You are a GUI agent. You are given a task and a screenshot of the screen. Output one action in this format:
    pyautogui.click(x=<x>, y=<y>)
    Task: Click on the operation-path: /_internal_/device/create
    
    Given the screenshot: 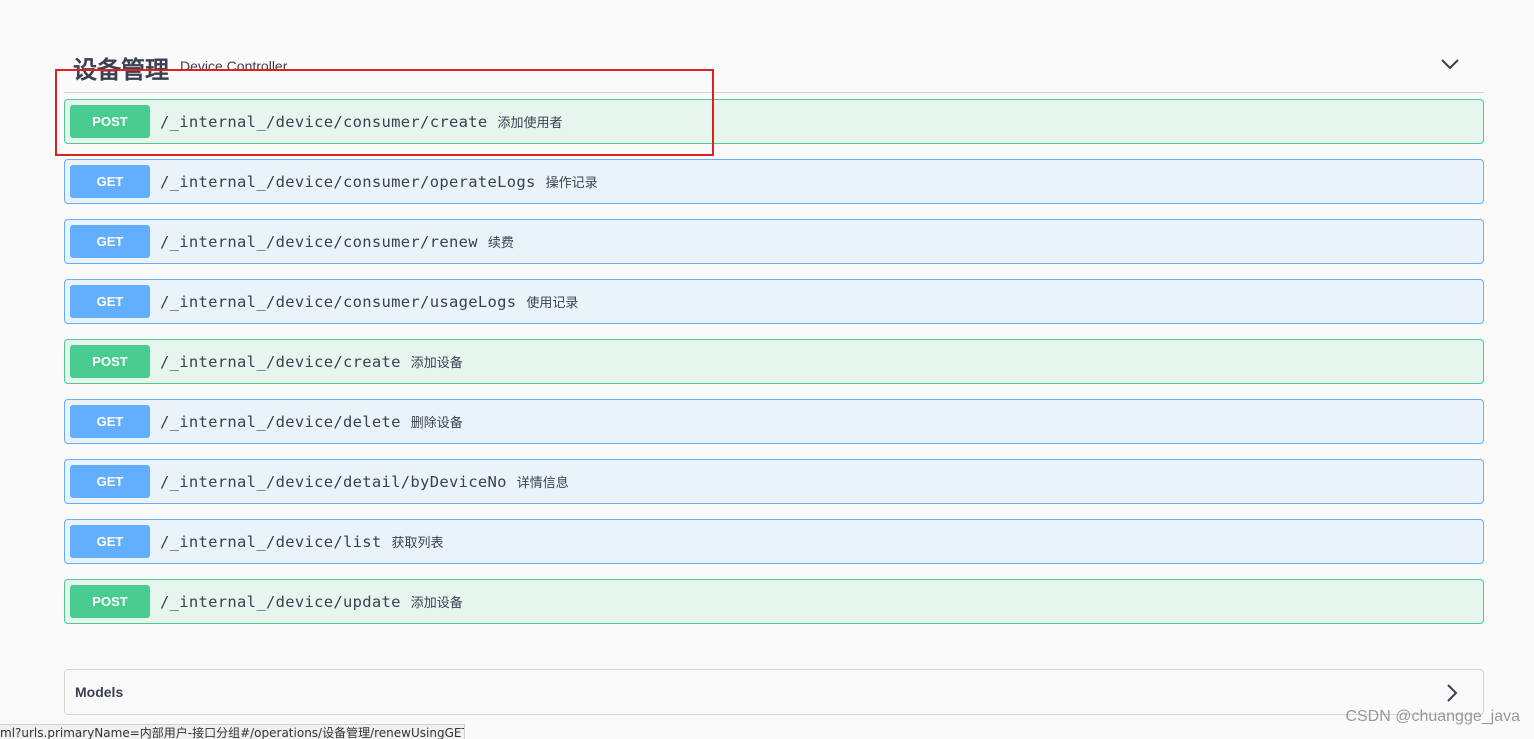 What is the action you would take?
    pyautogui.click(x=280, y=361)
    